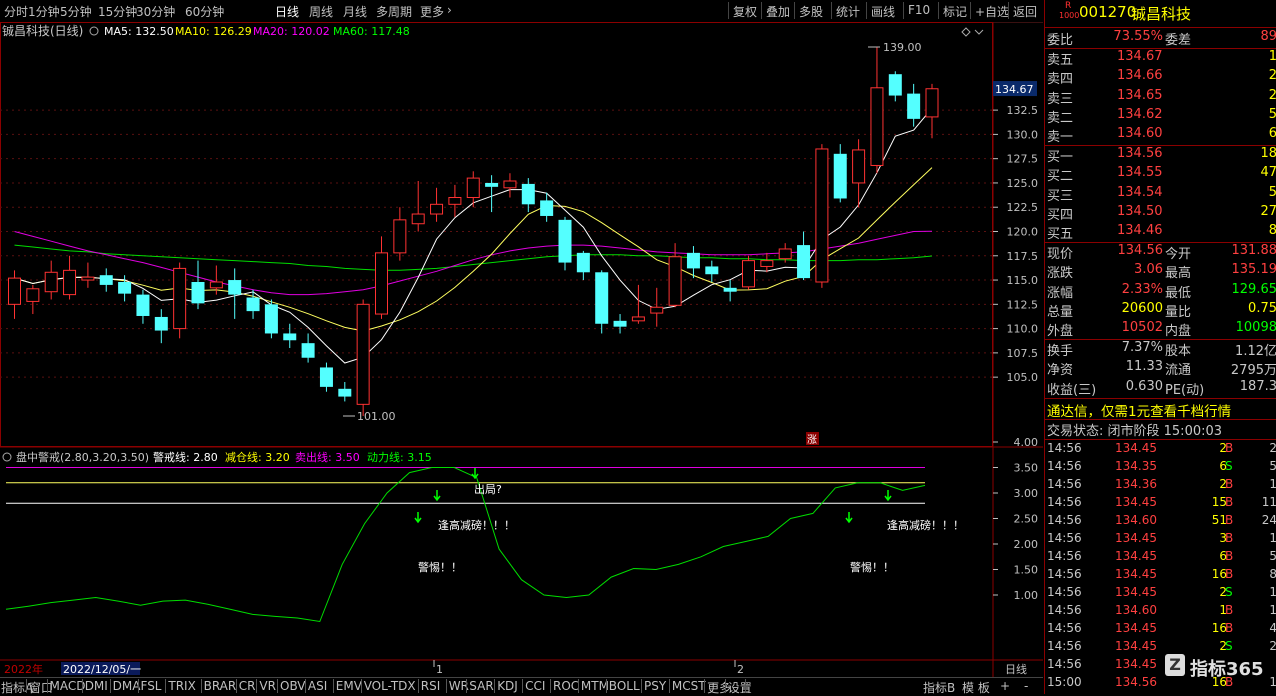 The image size is (1276, 696). Describe the element at coordinates (1025, 11) in the screenshot. I see `toolbar-button-8: 返回` at that location.